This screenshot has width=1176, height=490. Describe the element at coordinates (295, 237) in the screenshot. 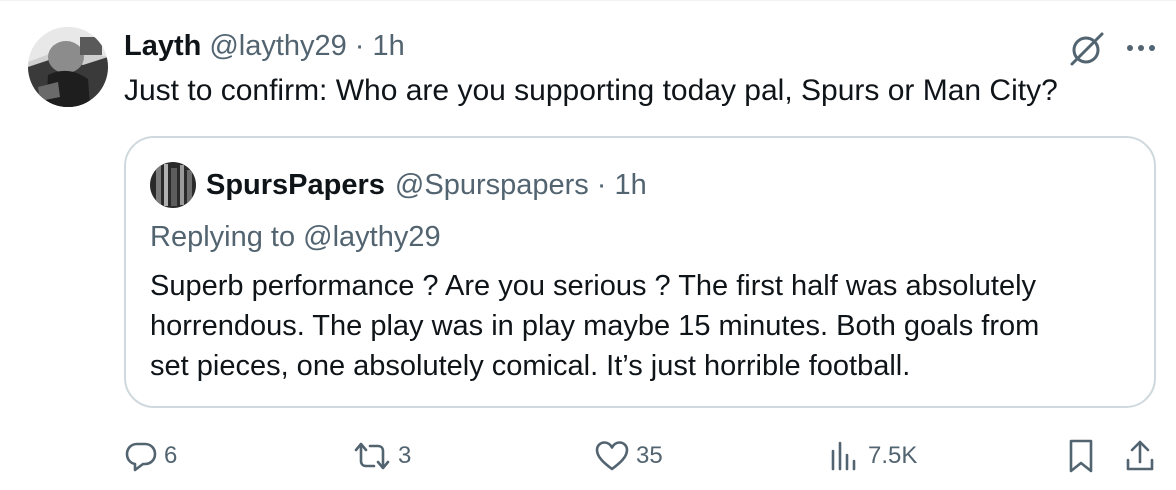

I see `replying-to-label: Replying to @laythy29` at that location.